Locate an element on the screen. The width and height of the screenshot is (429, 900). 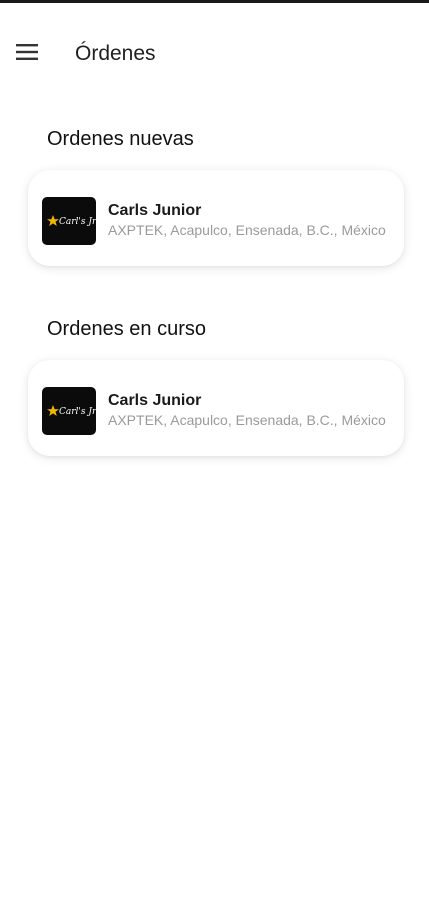
section-title-orders-in-progress: Ordenes en curso is located at coordinates (126, 329).